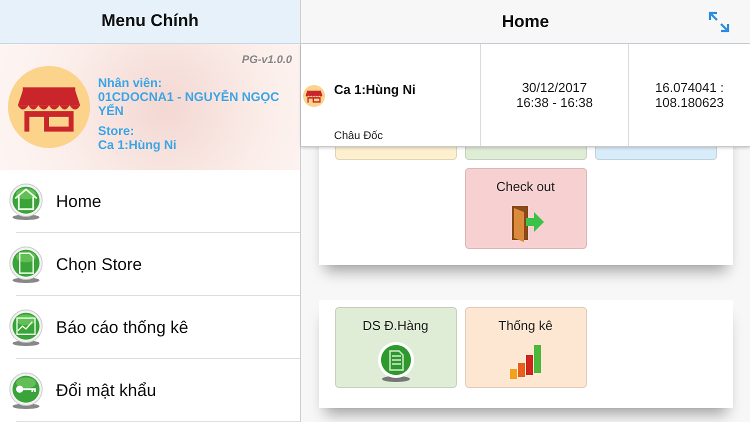  I want to click on page-title: Home, so click(526, 22).